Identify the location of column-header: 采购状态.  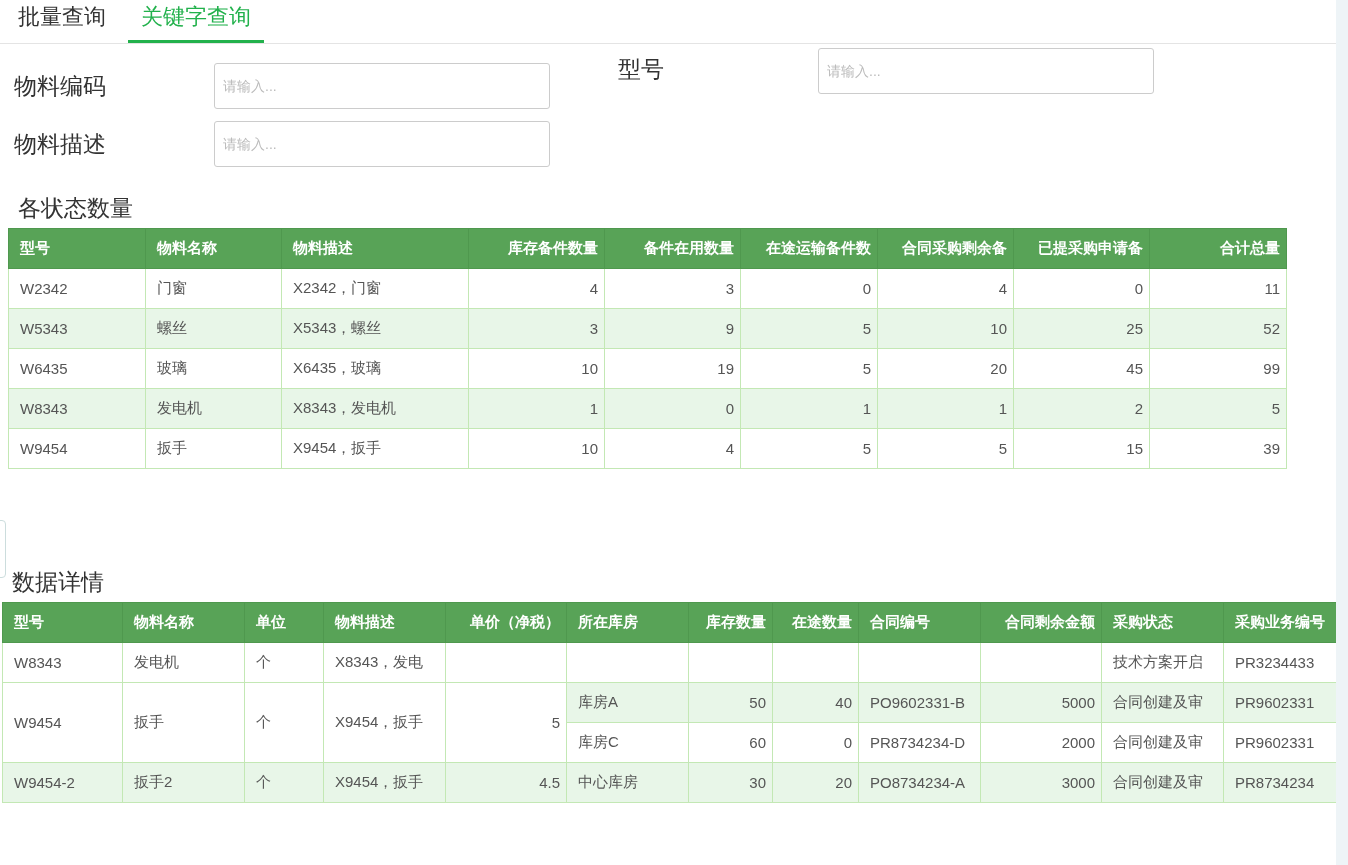
(1162, 622).